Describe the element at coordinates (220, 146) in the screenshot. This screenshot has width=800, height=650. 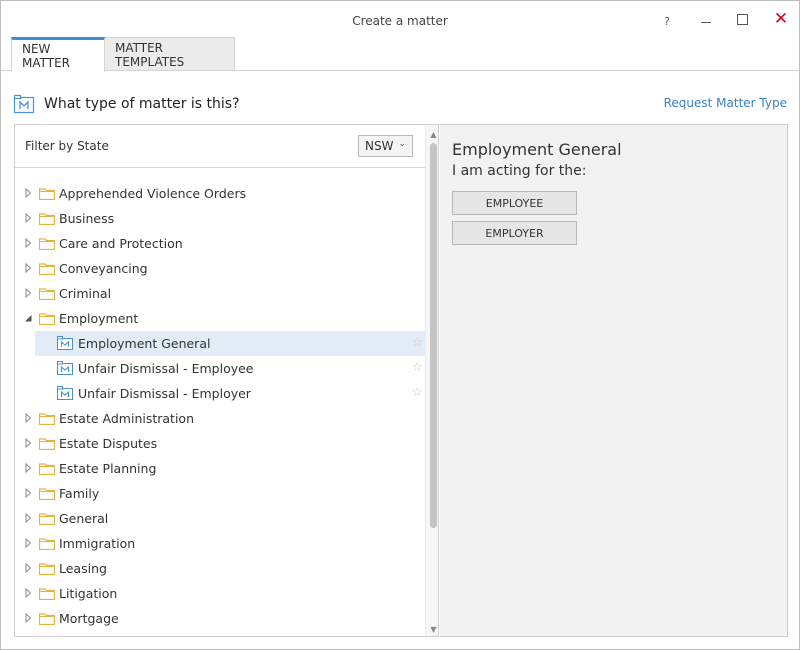
I see `filter-row: Filter by State NSW ⌄` at that location.